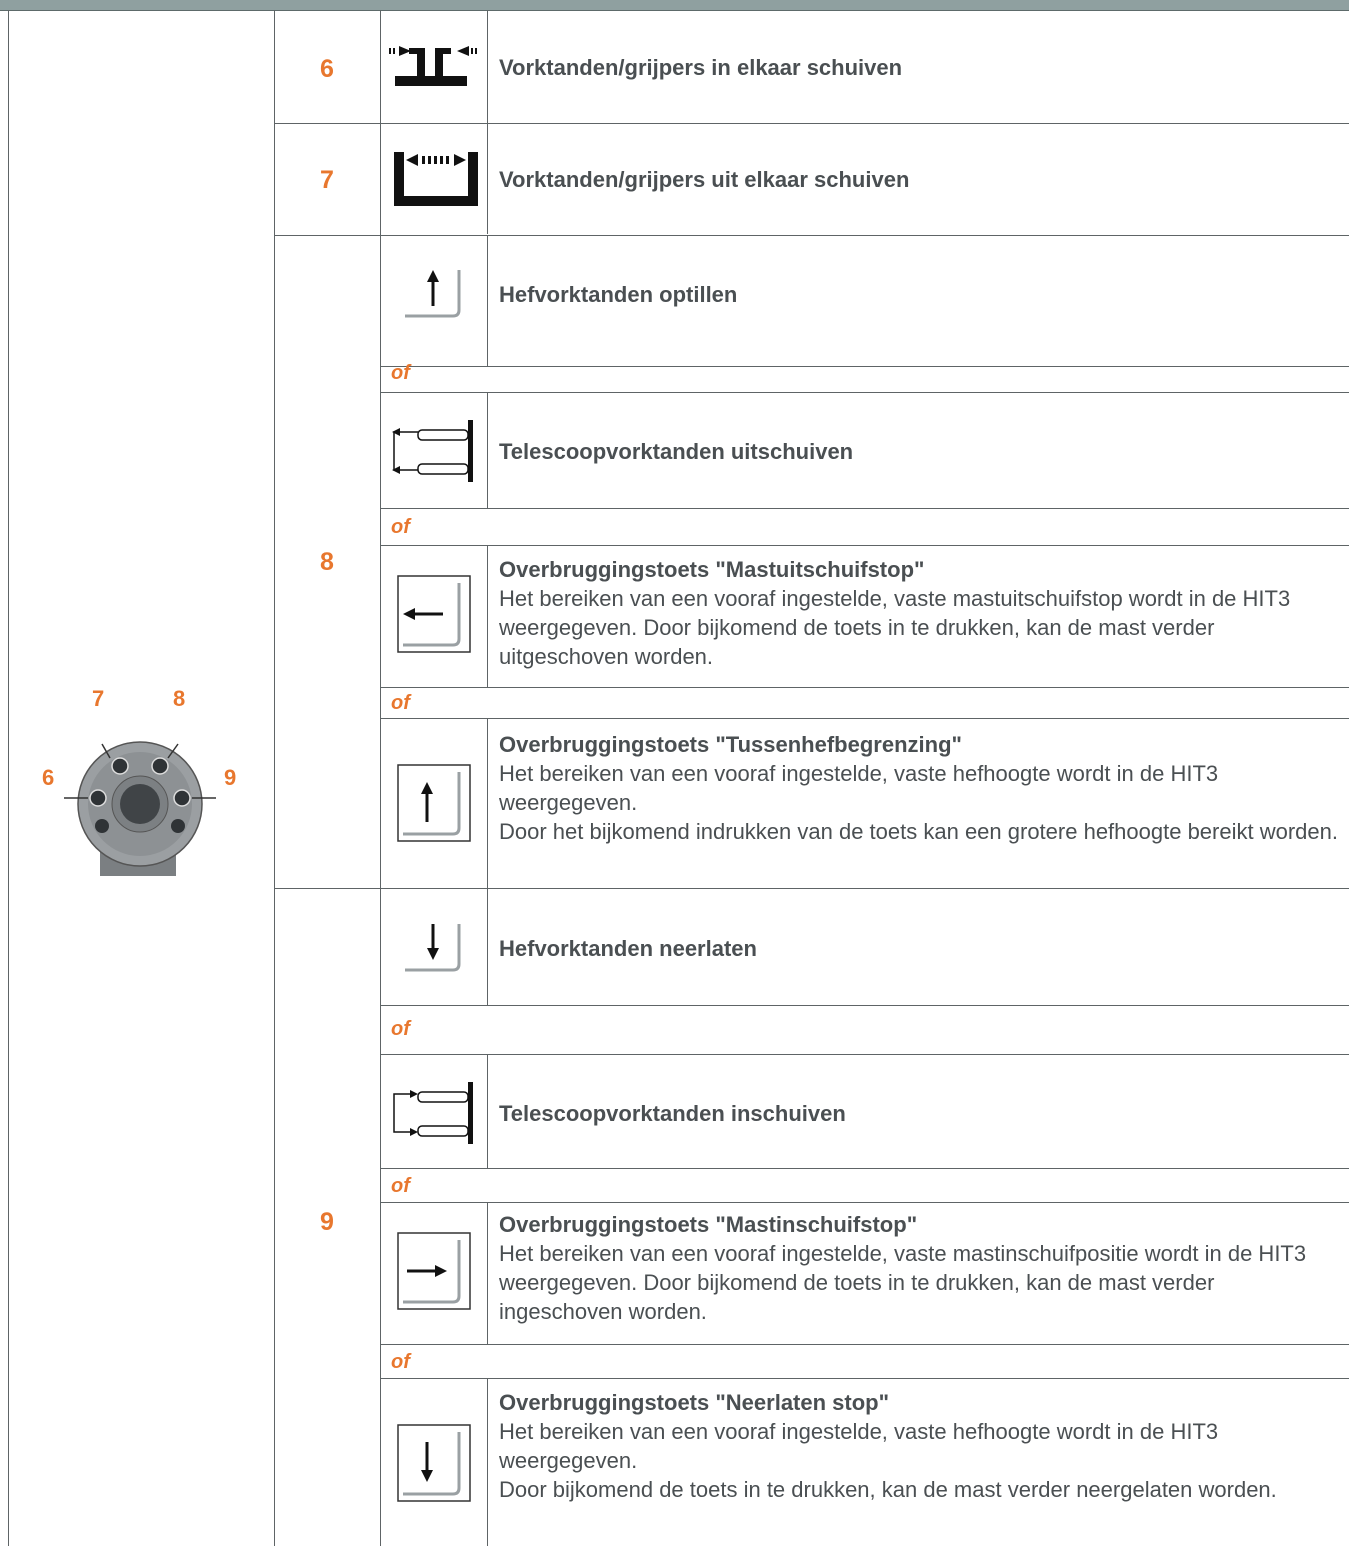  I want to click on table-border-left, so click(8, 778).